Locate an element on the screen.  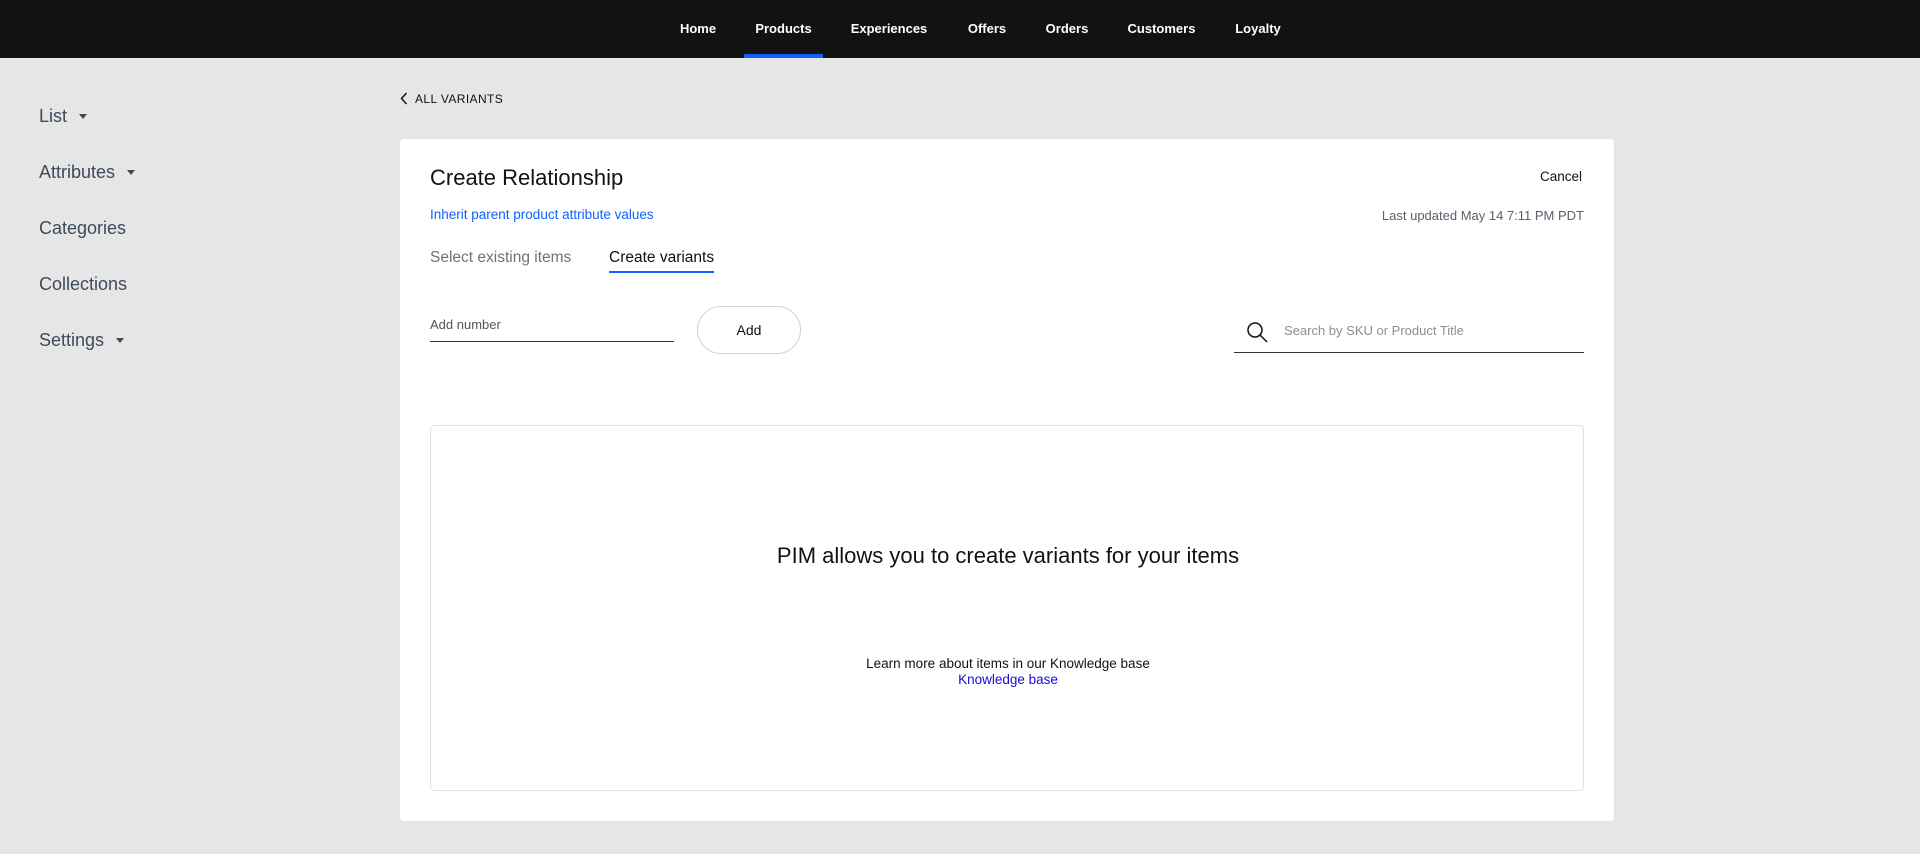
nav-item-experiences: Experiences is located at coordinates (889, 29).